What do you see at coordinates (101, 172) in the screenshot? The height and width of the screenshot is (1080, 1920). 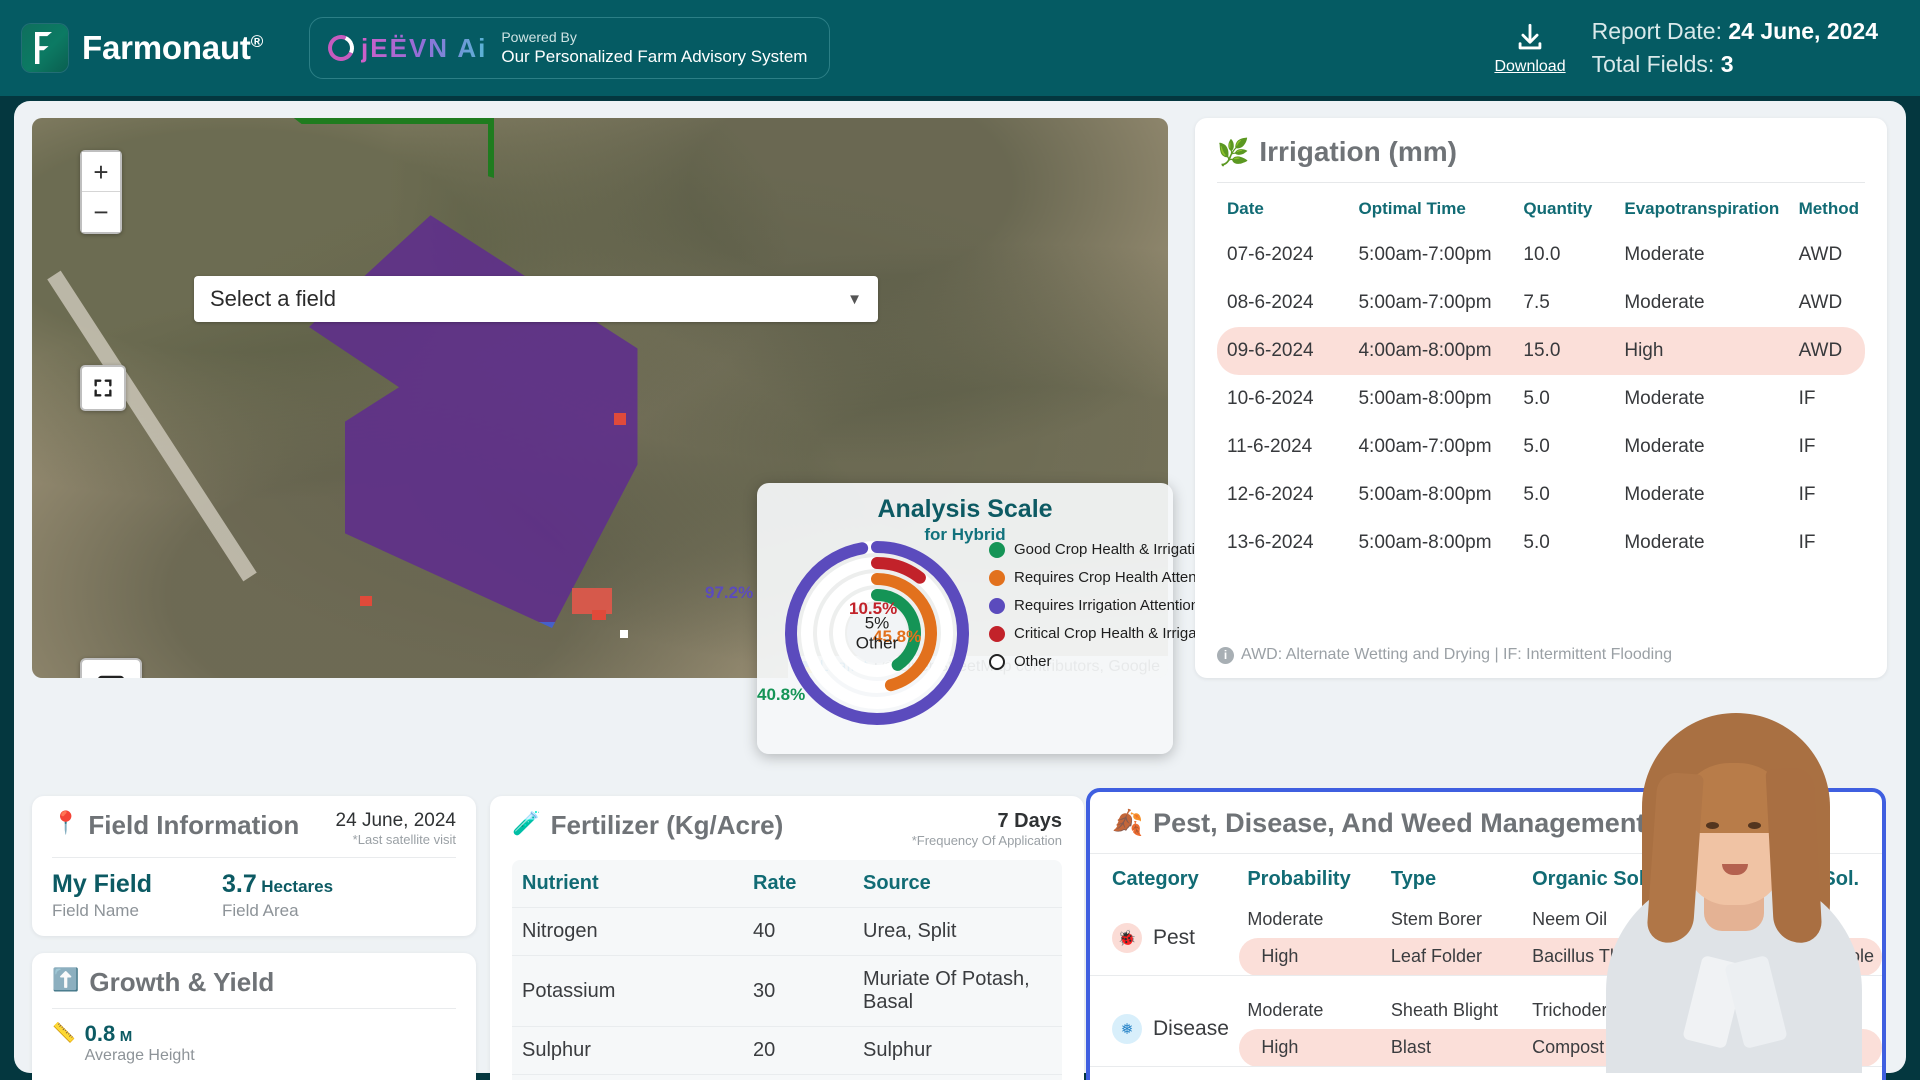 I see `zoom-in-button: +` at bounding box center [101, 172].